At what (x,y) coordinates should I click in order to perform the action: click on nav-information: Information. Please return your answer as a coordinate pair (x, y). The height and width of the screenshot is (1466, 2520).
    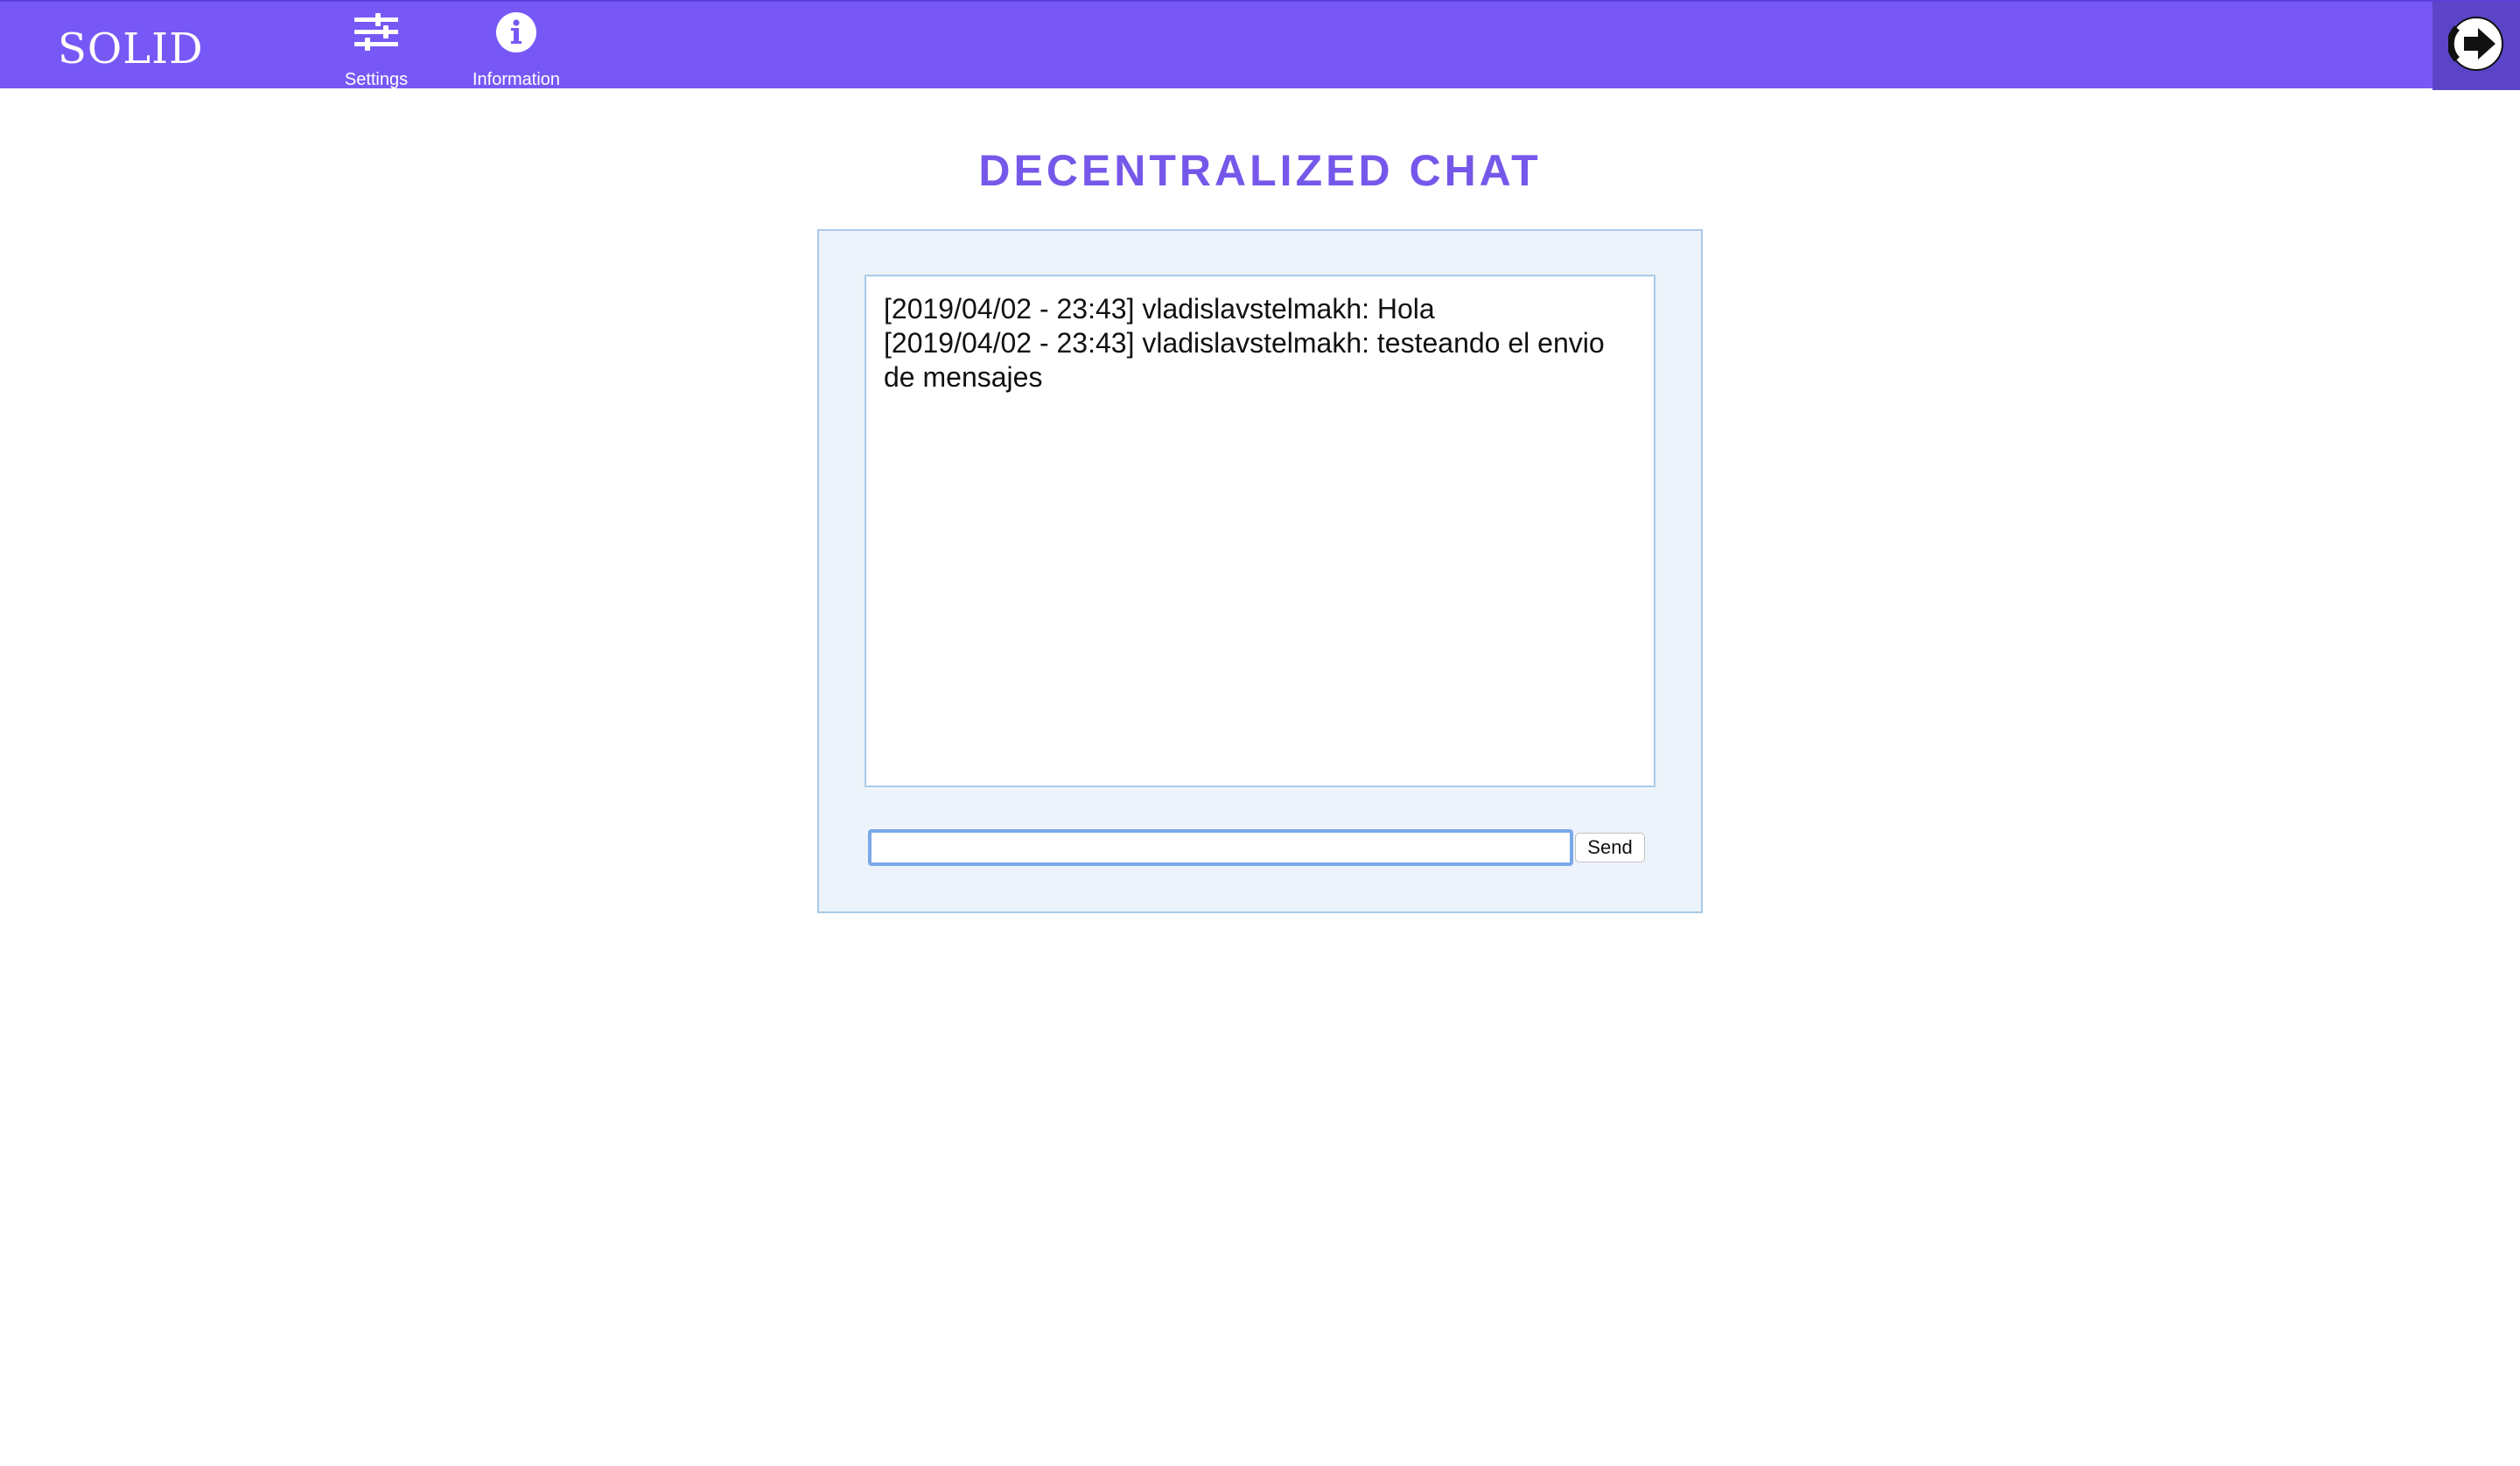
    Looking at the image, I should click on (516, 46).